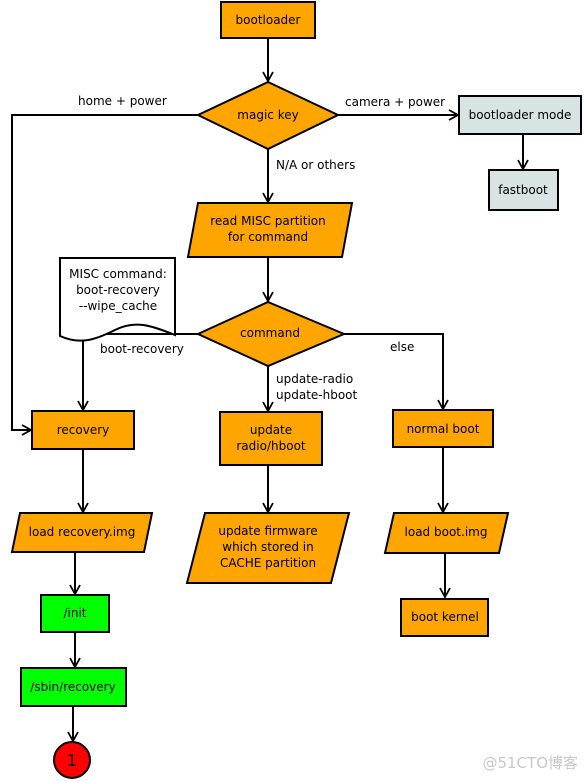 The image size is (584, 781). Describe the element at coordinates (267, 221) in the screenshot. I see `node-read-misc-line1: read MISC partition` at that location.